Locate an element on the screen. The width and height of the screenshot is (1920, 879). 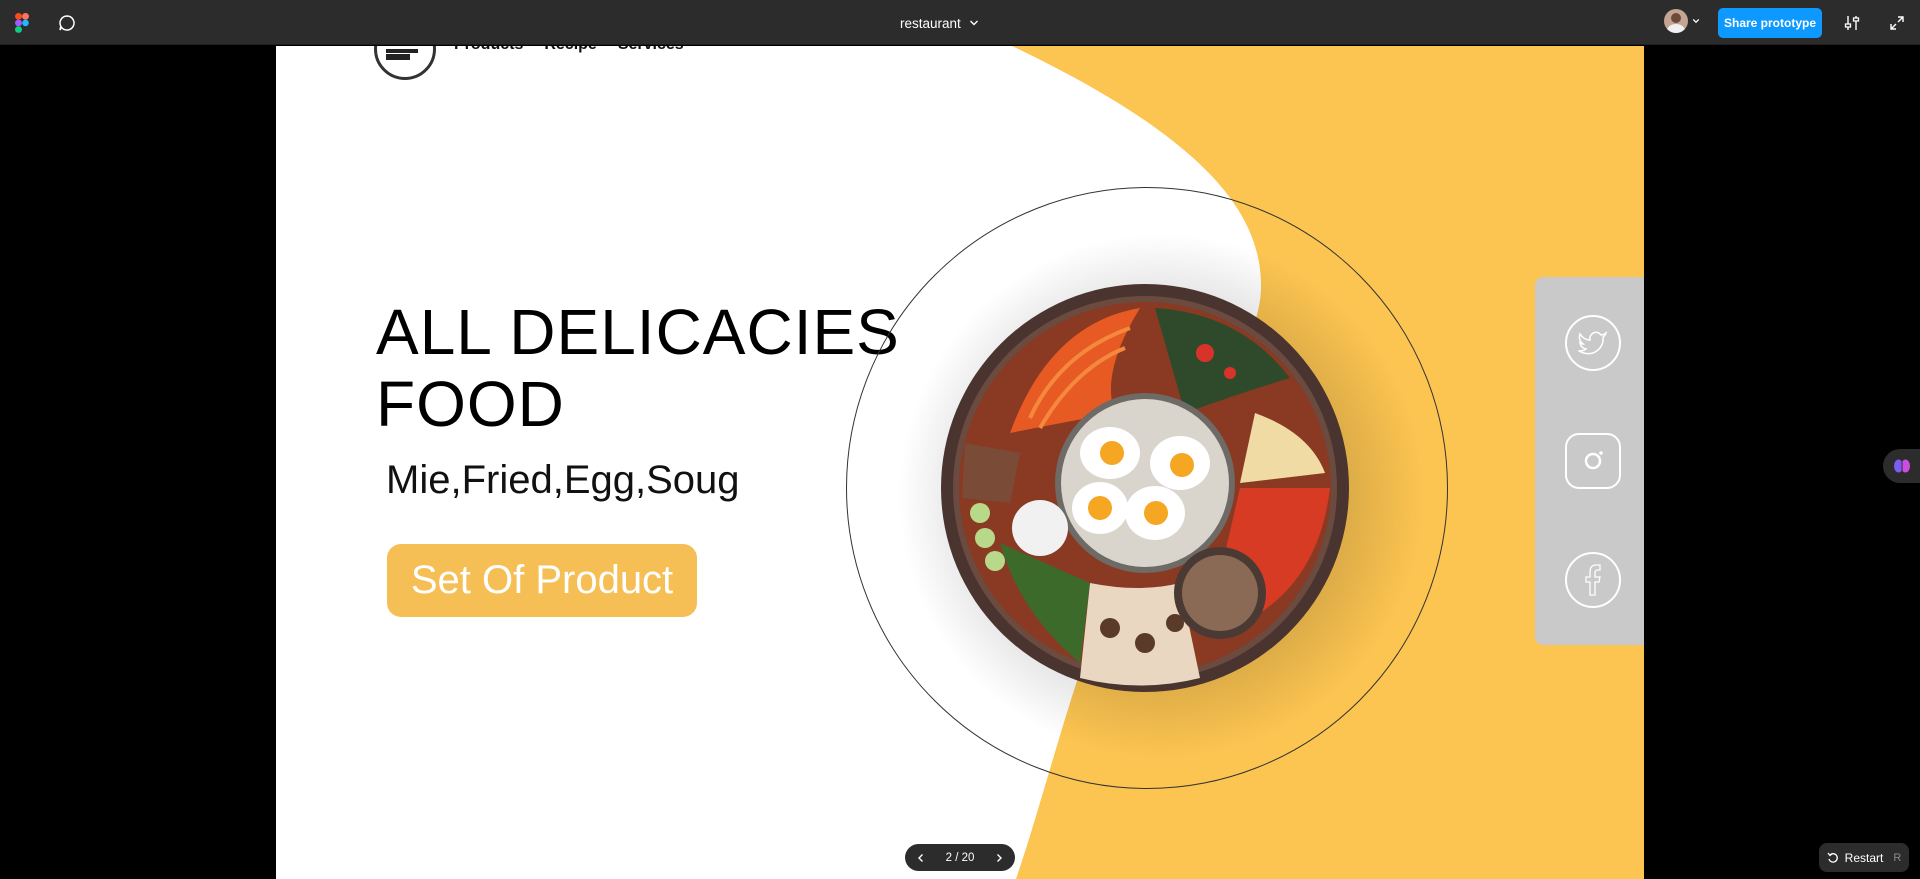
nav-item-recipe: Recipe is located at coordinates (570, 50).